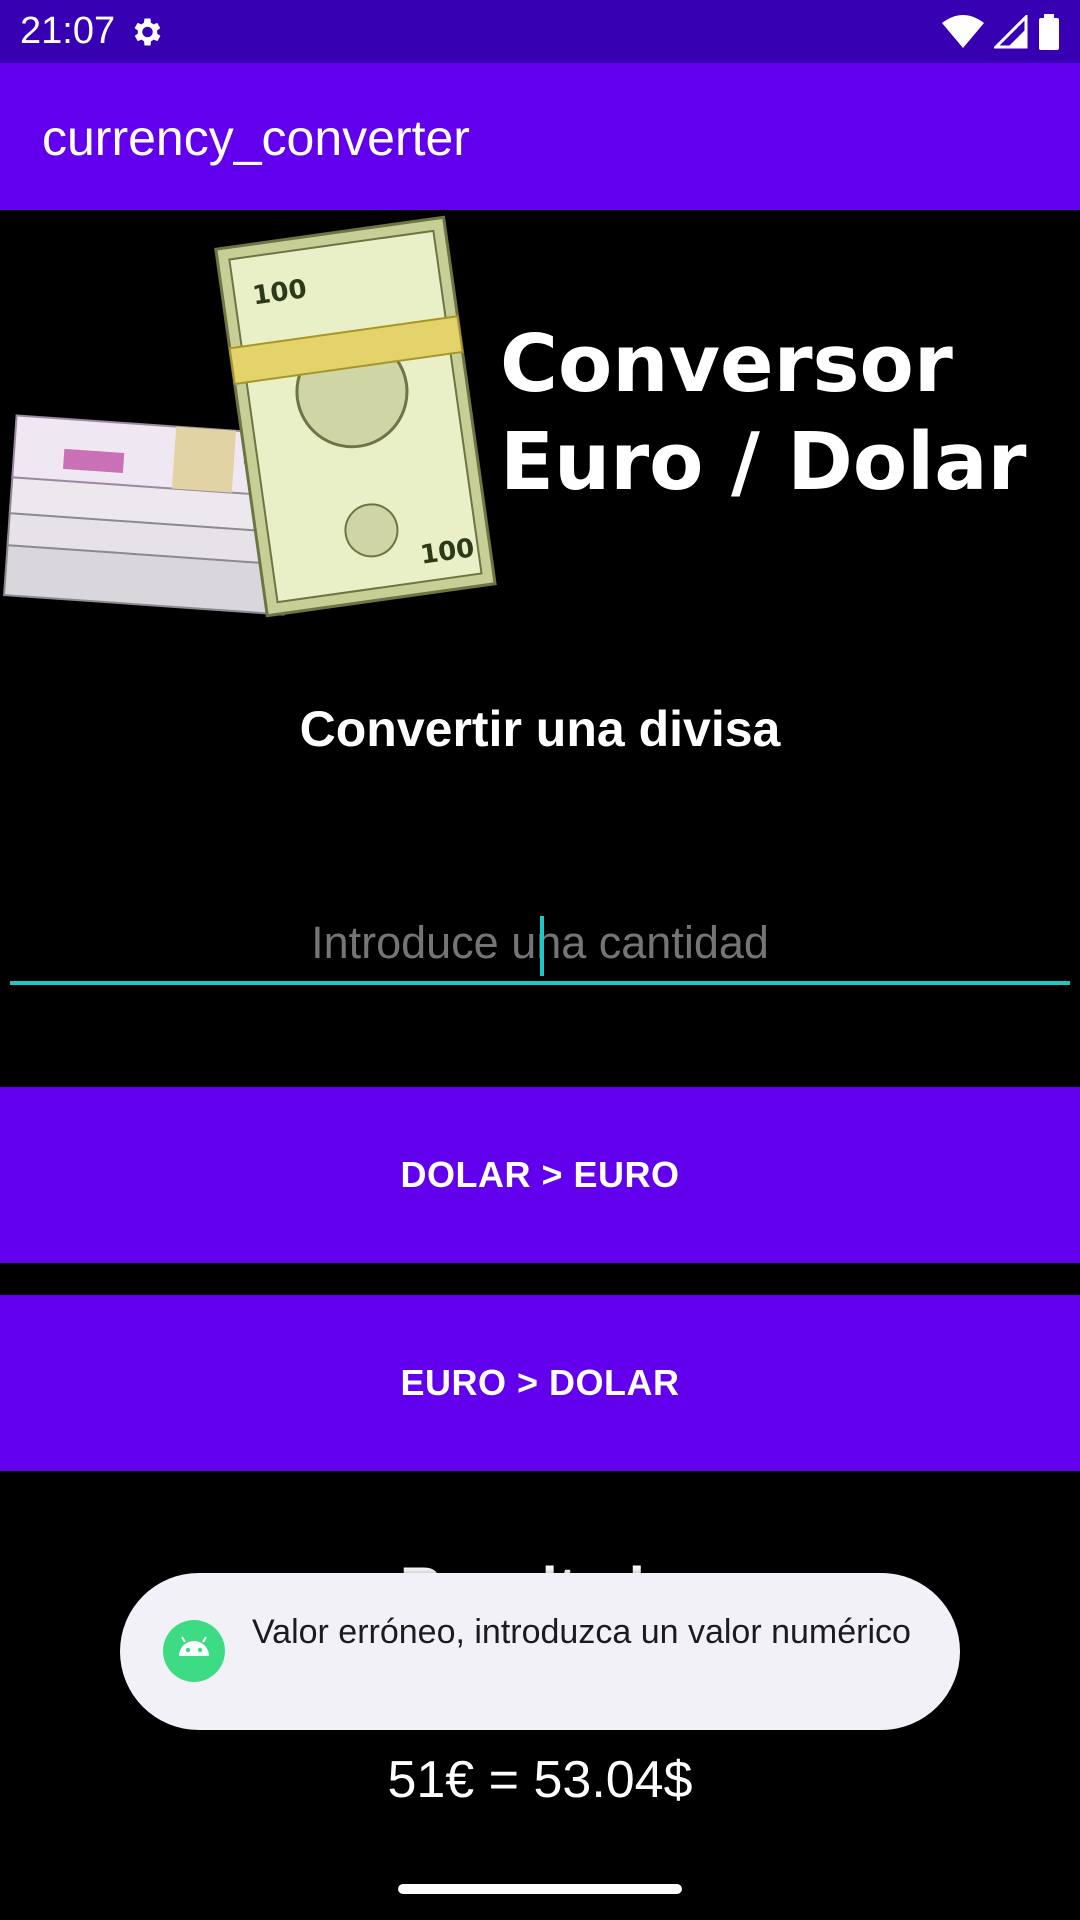 Image resolution: width=1080 pixels, height=1920 pixels. Describe the element at coordinates (68, 31) in the screenshot. I see `status-time: 21:07` at that location.